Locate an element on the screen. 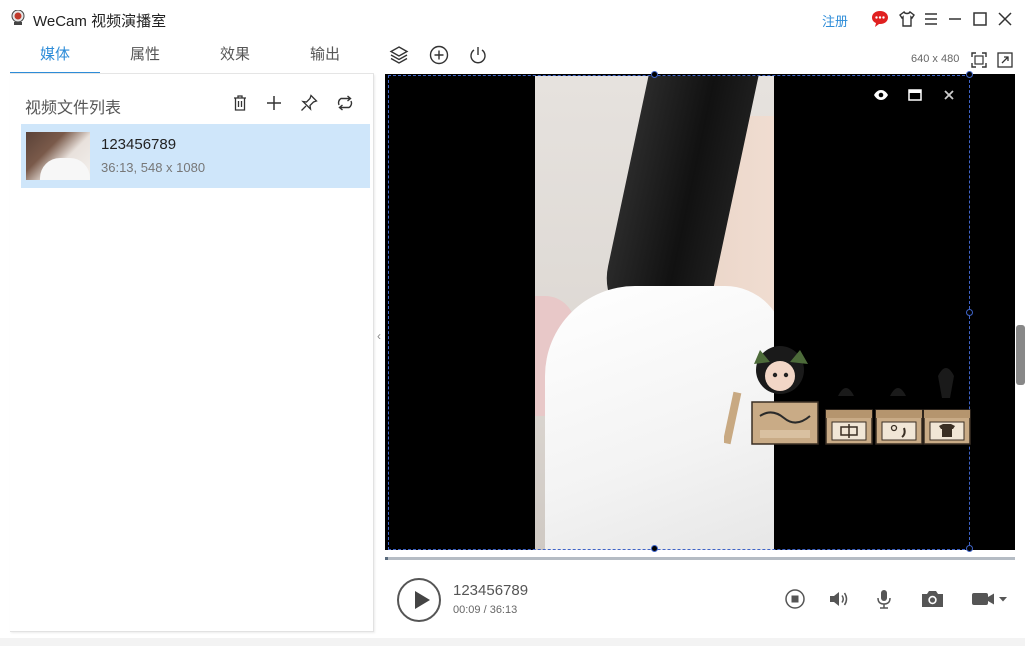 The width and height of the screenshot is (1025, 646). window-mode-icon is located at coordinates (915, 95).